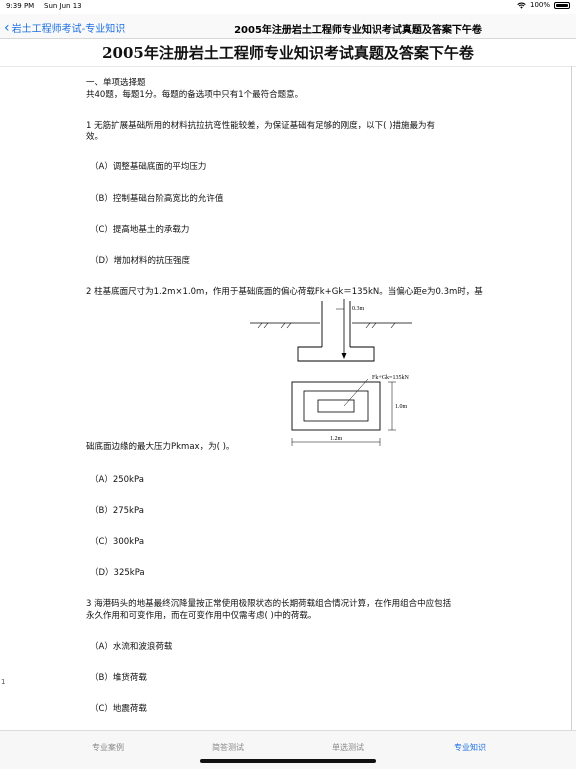  I want to click on battery-icon, so click(562, 5).